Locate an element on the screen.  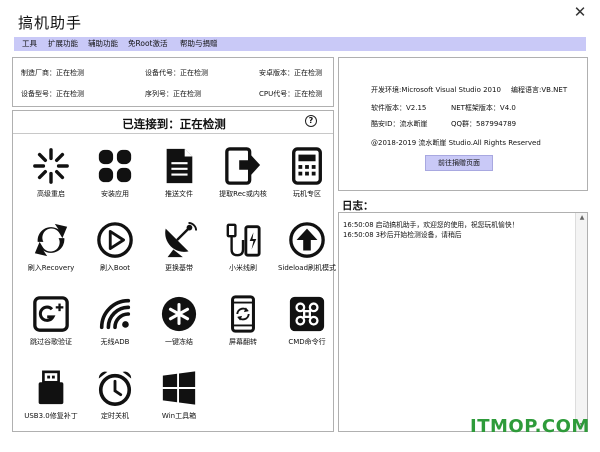
title-bar: 搞机助手 ✕ is located at coordinates (300, 18).